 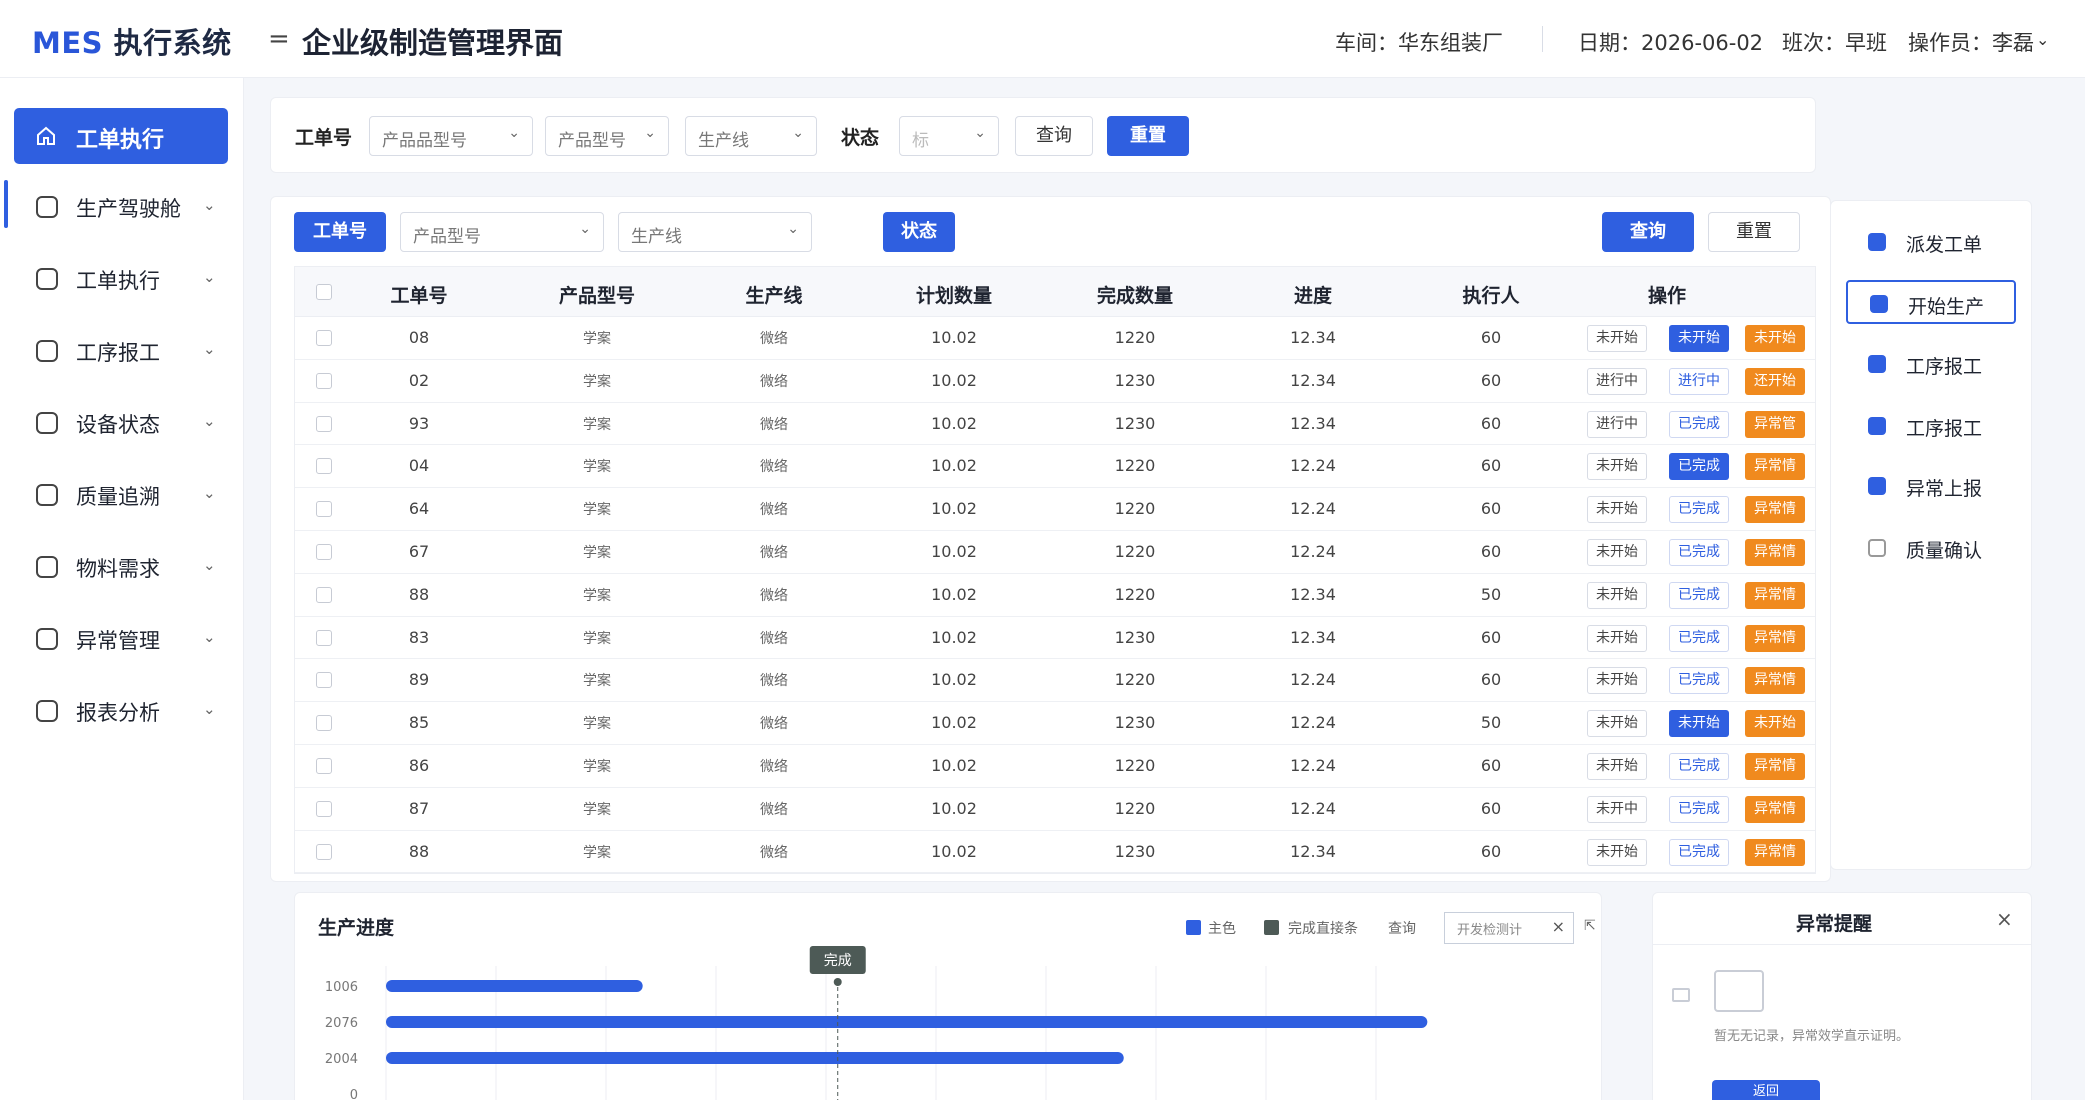 What do you see at coordinates (1558, 926) in the screenshot?
I see `clear-icon: ×` at bounding box center [1558, 926].